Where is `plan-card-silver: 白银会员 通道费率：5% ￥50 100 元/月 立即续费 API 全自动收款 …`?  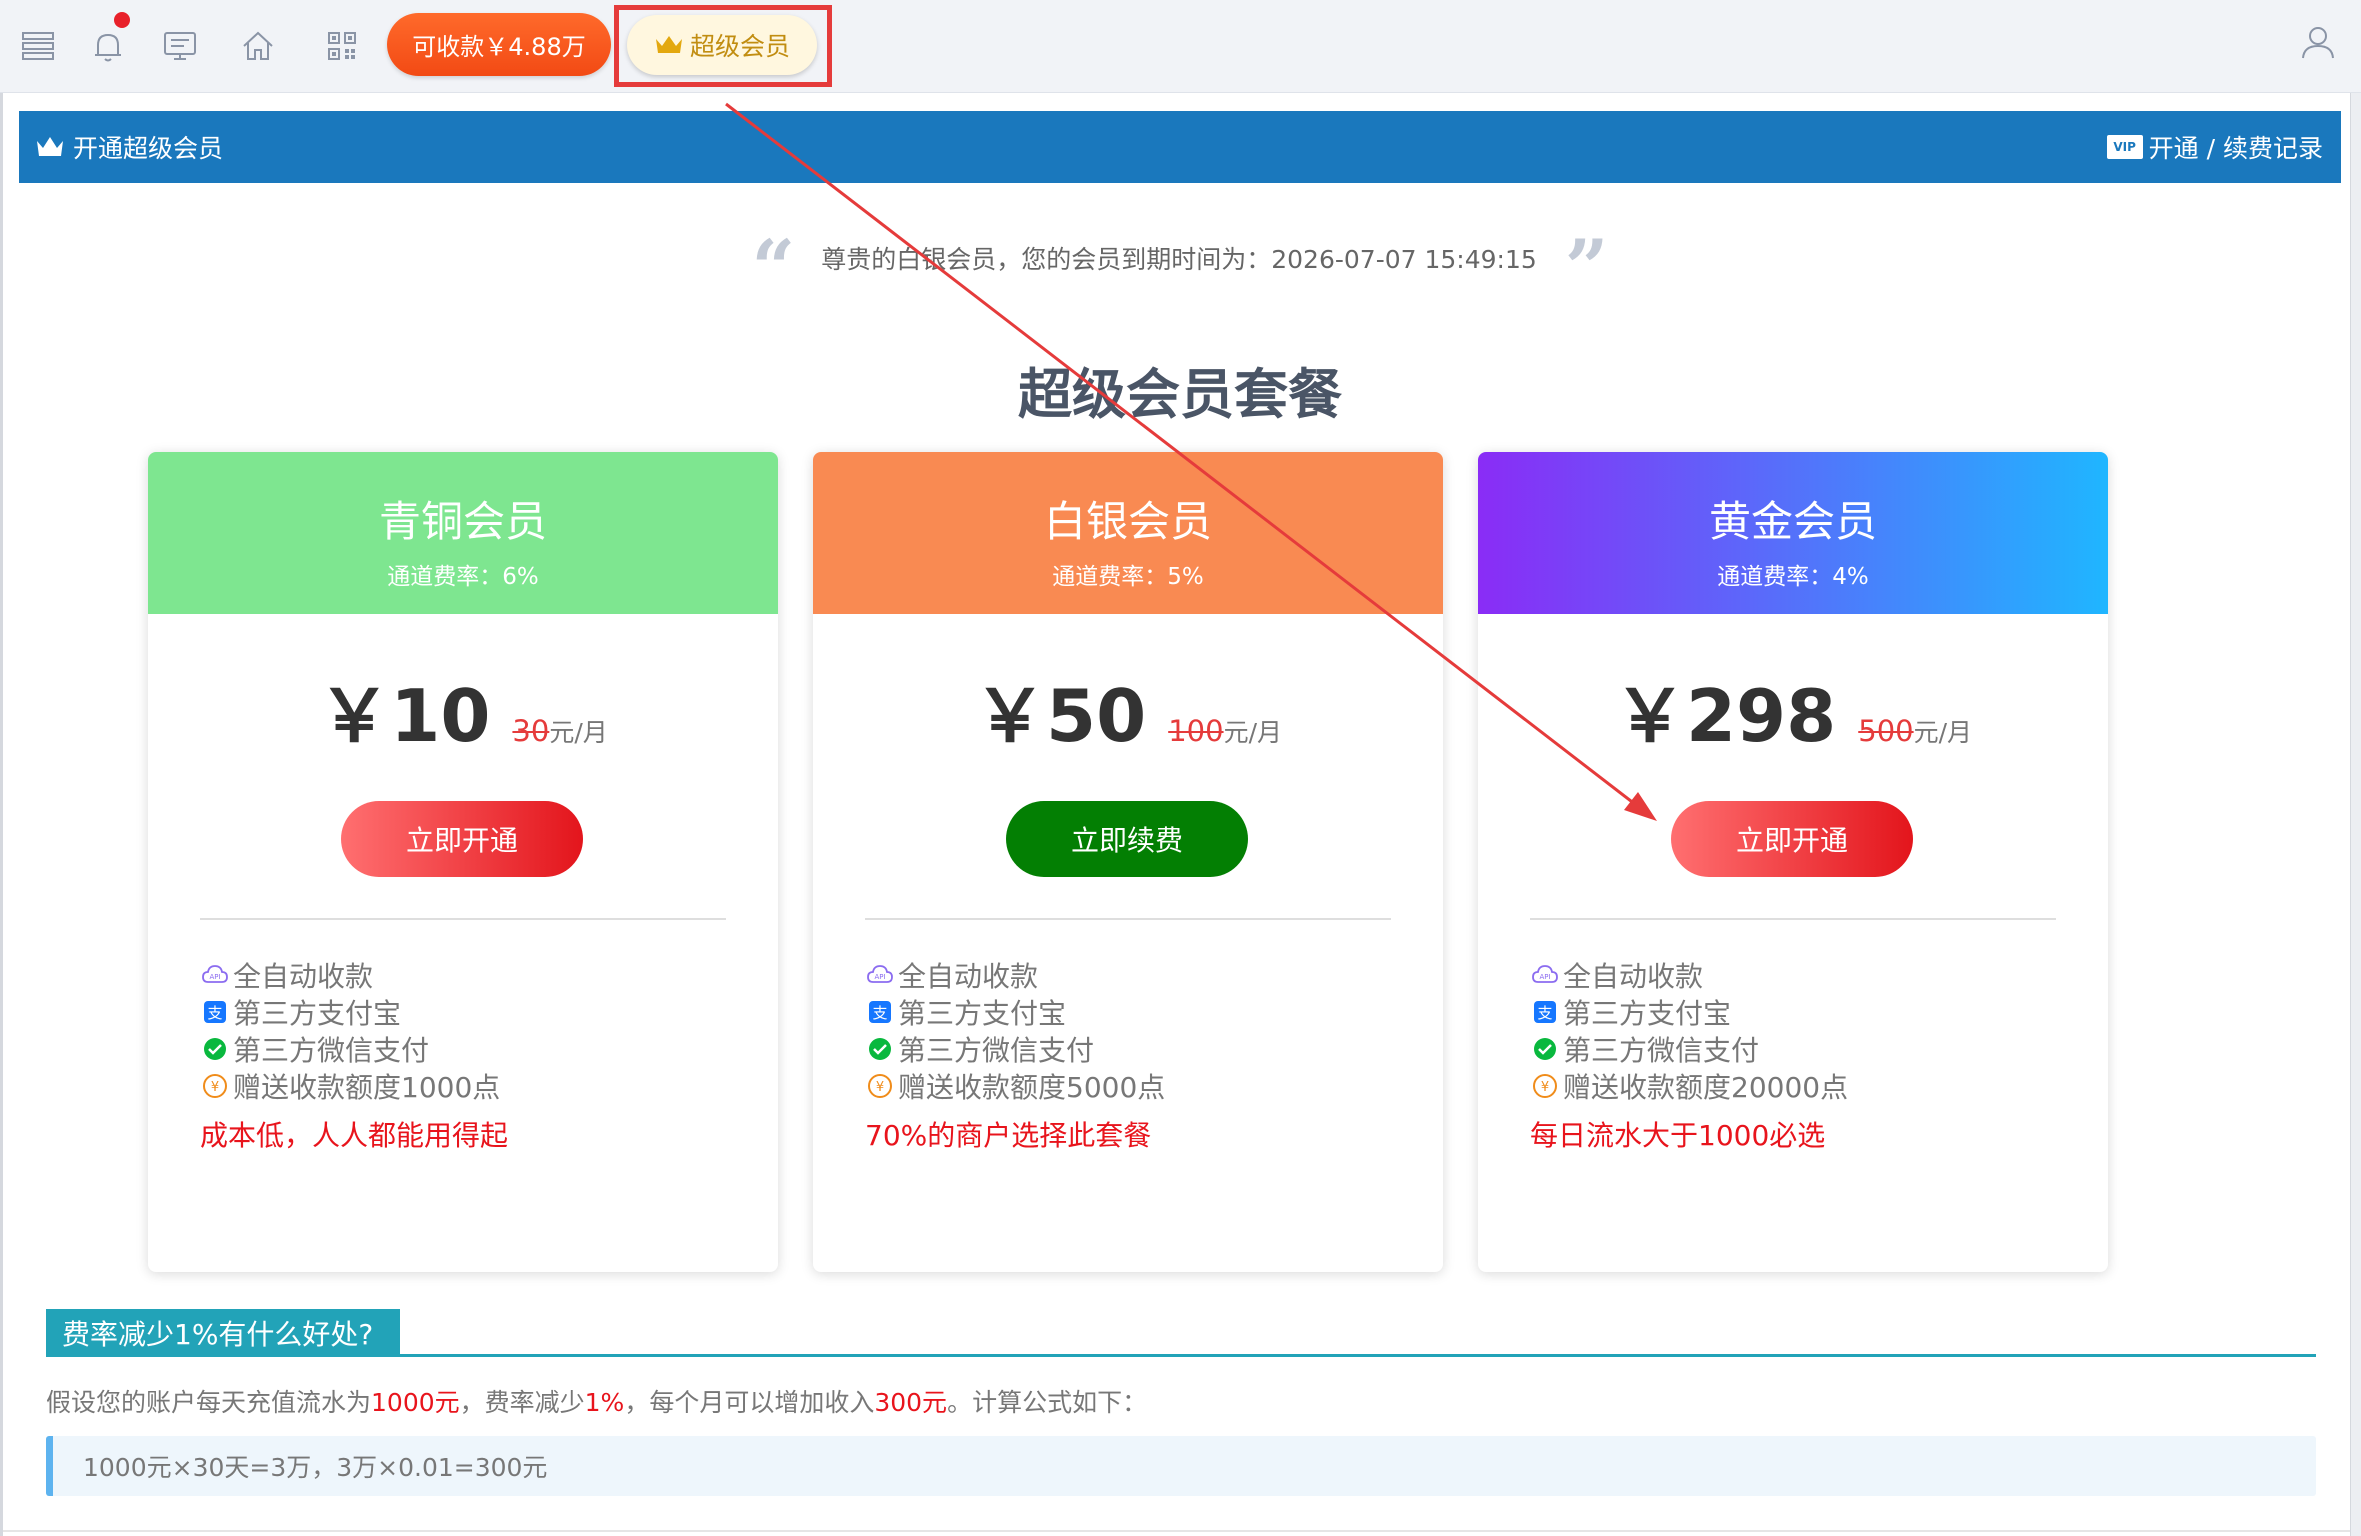 plan-card-silver: 白银会员 通道费率：5% ￥50 100 元/月 立即续费 API 全自动收款 … is located at coordinates (1128, 862).